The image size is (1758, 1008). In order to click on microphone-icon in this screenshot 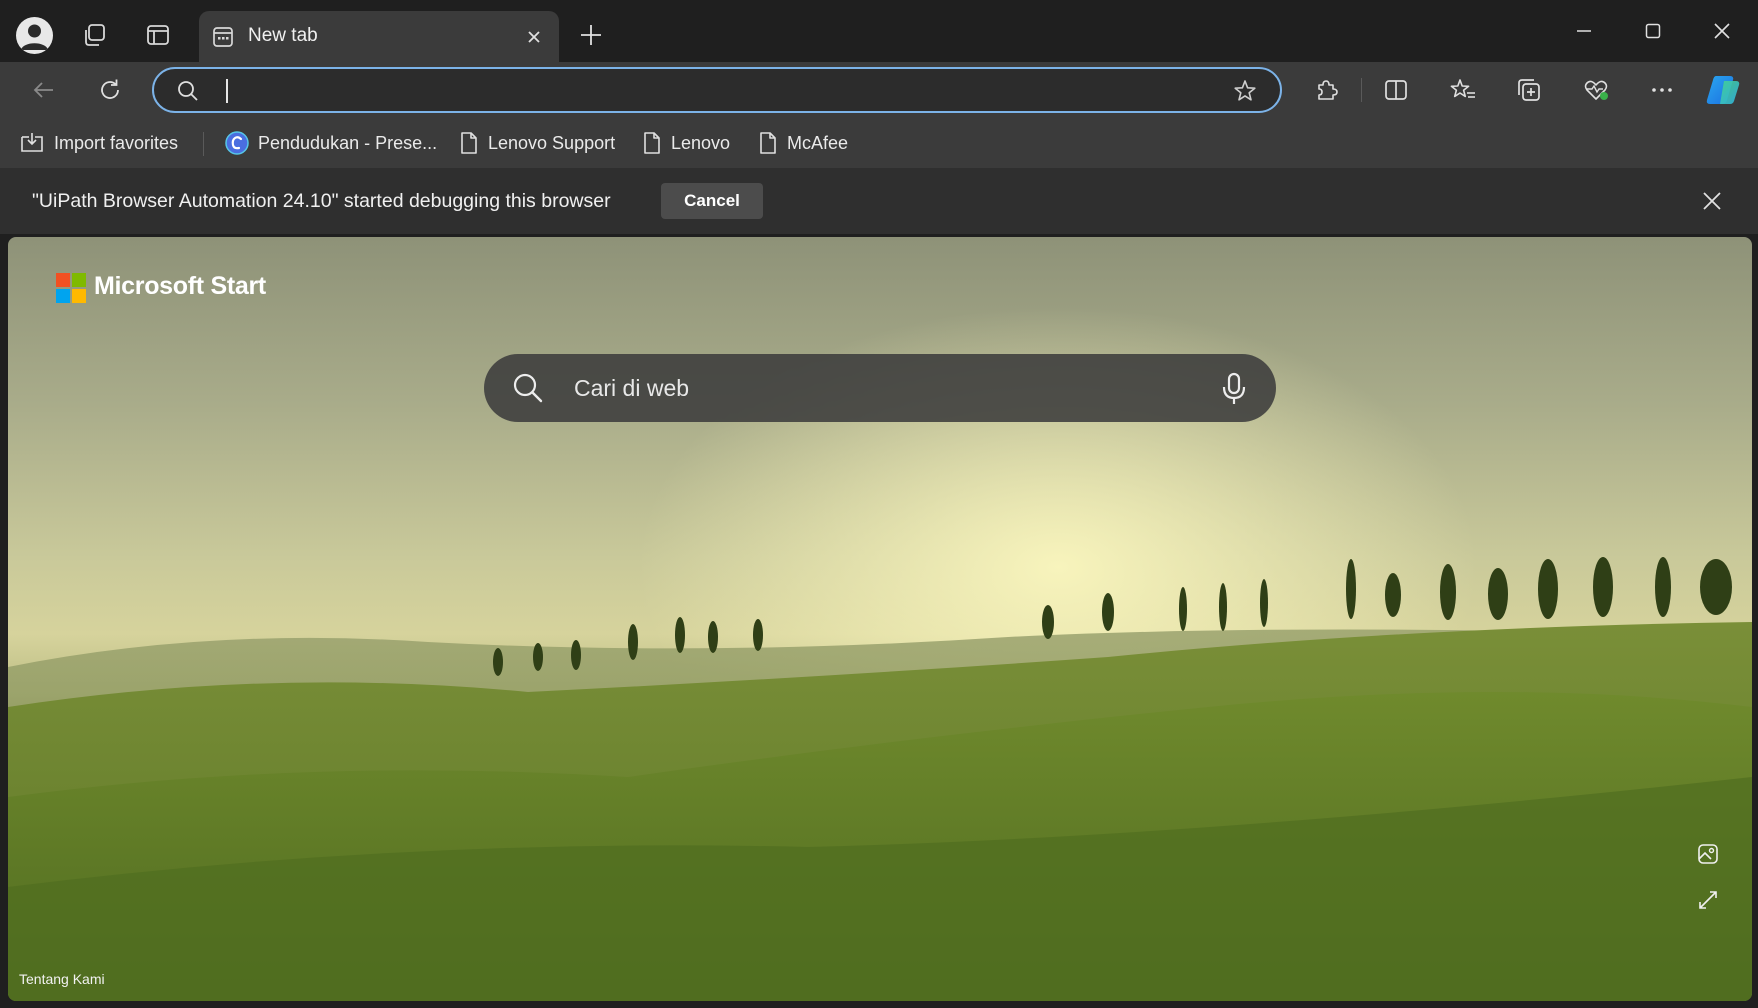, I will do `click(1234, 389)`.